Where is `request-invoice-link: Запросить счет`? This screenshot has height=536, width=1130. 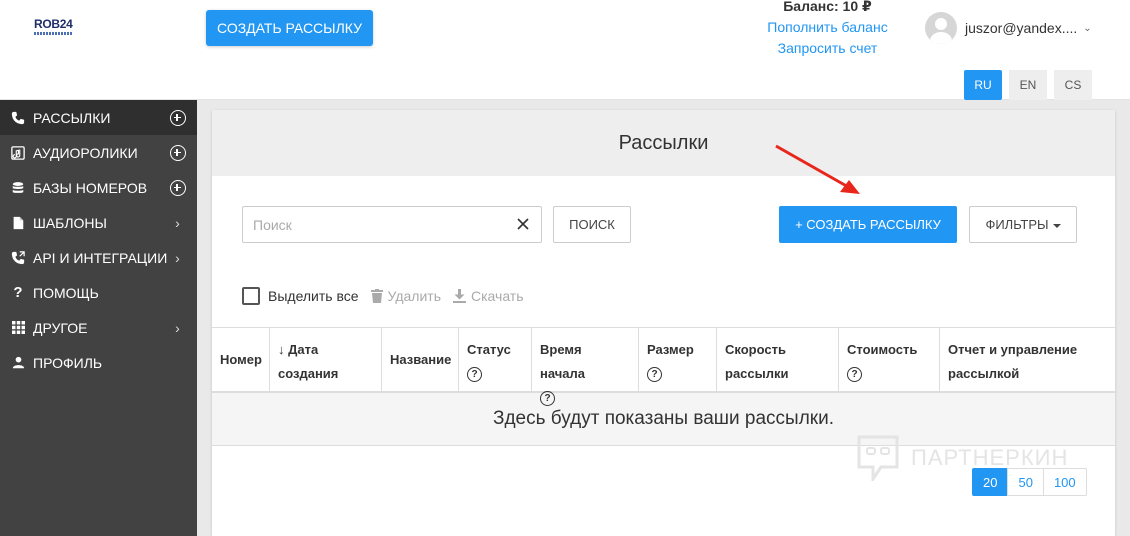
request-invoice-link: Запросить счет is located at coordinates (827, 48).